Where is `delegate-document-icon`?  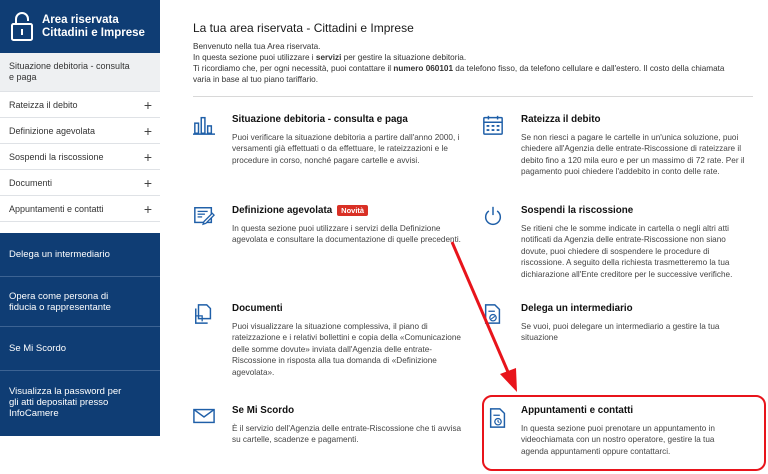 delegate-document-icon is located at coordinates (492, 314).